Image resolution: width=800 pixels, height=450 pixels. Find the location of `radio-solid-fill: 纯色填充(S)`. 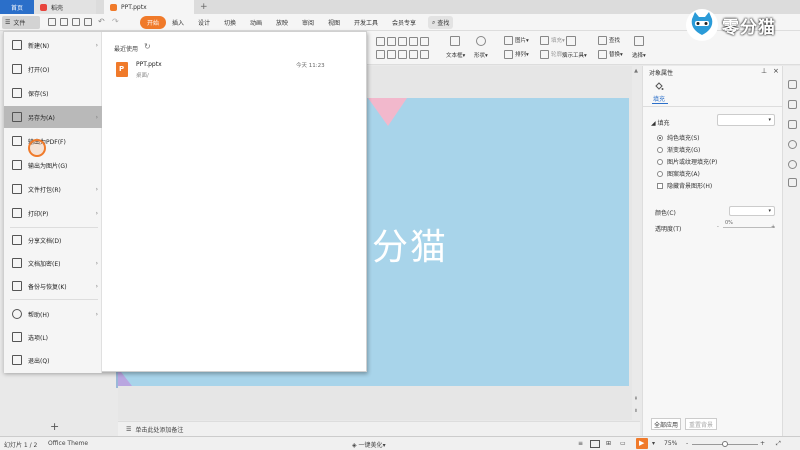

radio-solid-fill: 纯色填充(S) is located at coordinates (678, 137).